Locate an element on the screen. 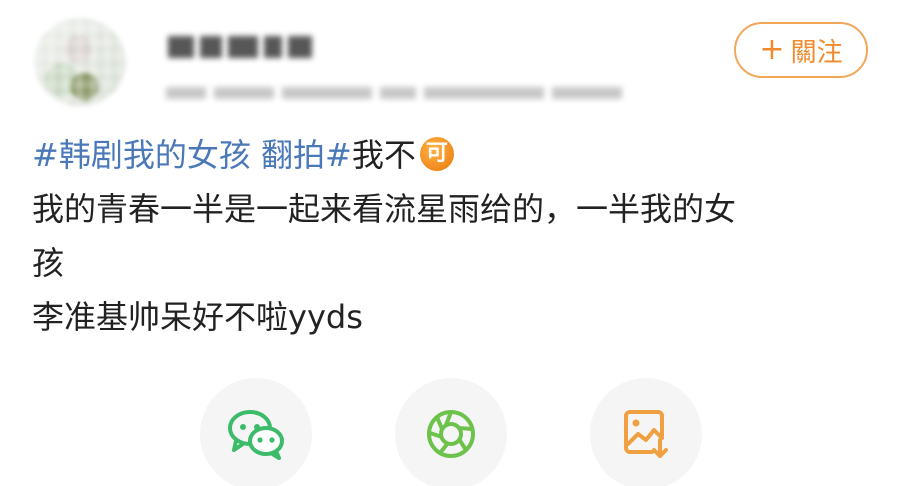 The height and width of the screenshot is (486, 900). username-redacted is located at coordinates (258, 47).